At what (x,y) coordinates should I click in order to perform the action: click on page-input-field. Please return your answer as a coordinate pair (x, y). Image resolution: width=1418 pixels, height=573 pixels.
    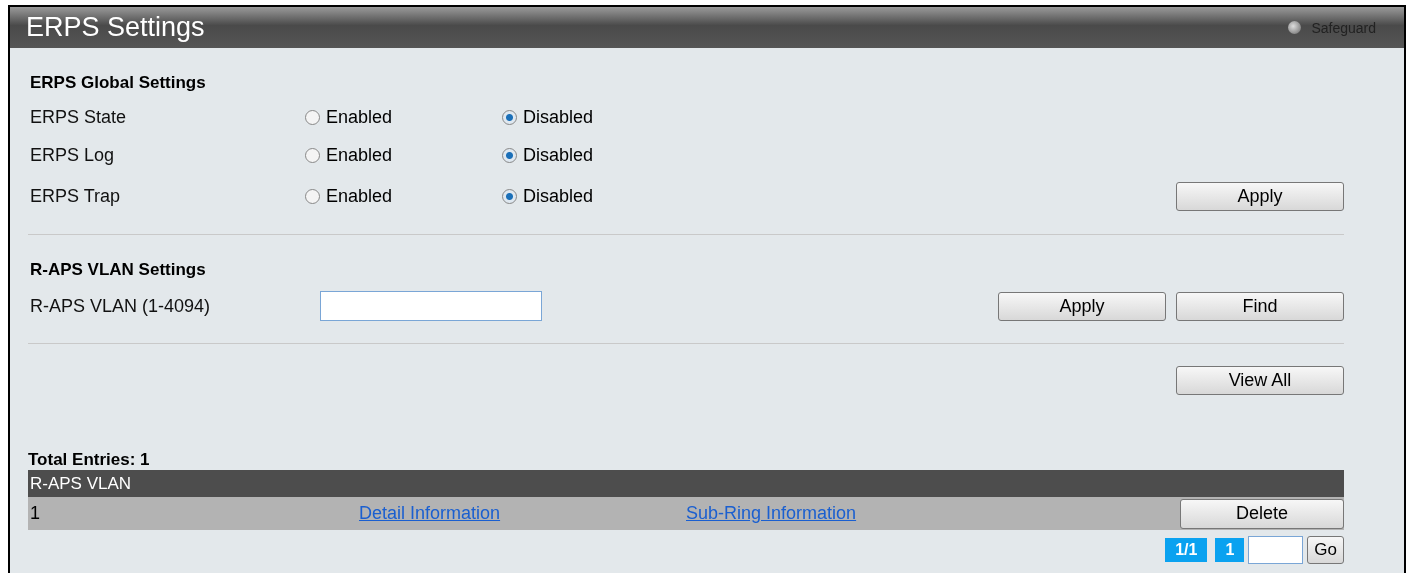
    Looking at the image, I should click on (1276, 550).